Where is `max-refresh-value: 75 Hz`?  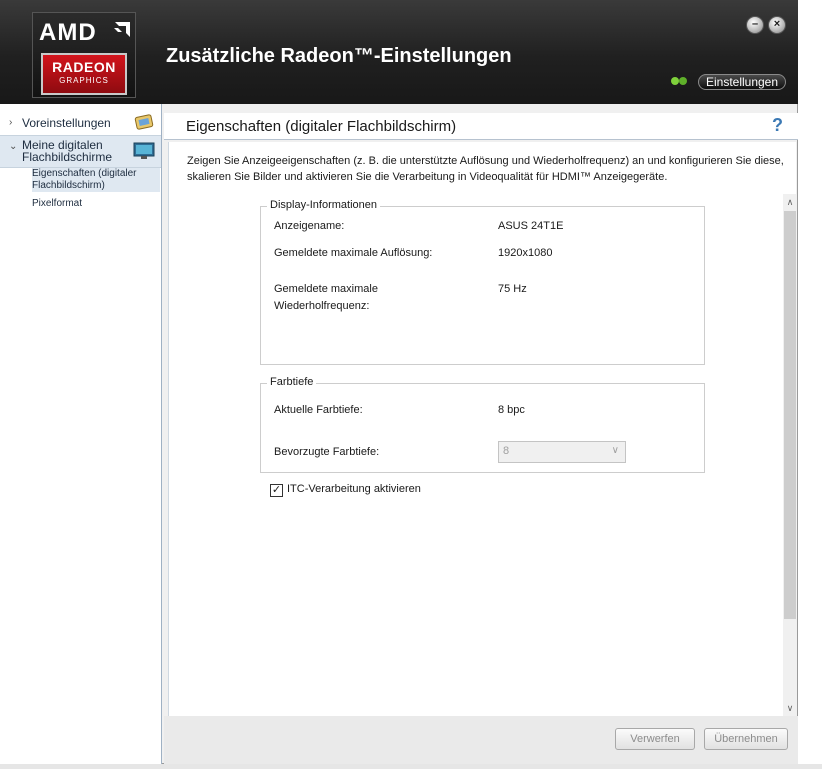 max-refresh-value: 75 Hz is located at coordinates (512, 289).